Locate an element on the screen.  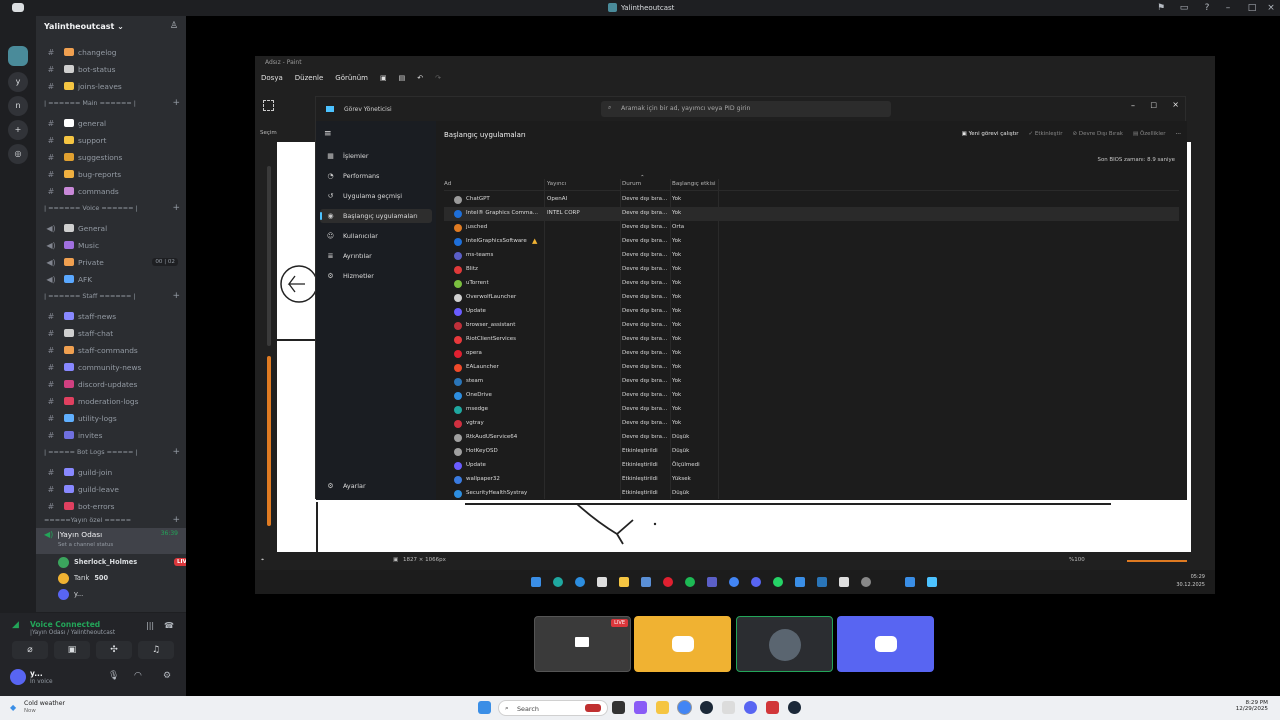
text-channel-changelog: # changelog is located at coordinates (111, 52).